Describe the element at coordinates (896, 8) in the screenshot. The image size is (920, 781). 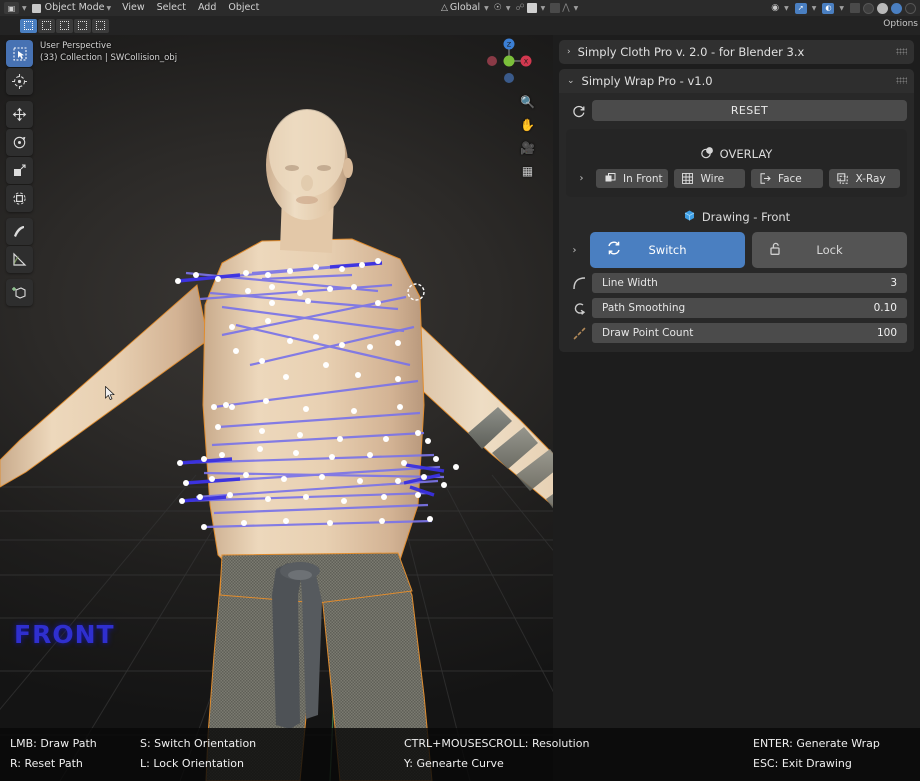
I see `shading-material-icon` at that location.